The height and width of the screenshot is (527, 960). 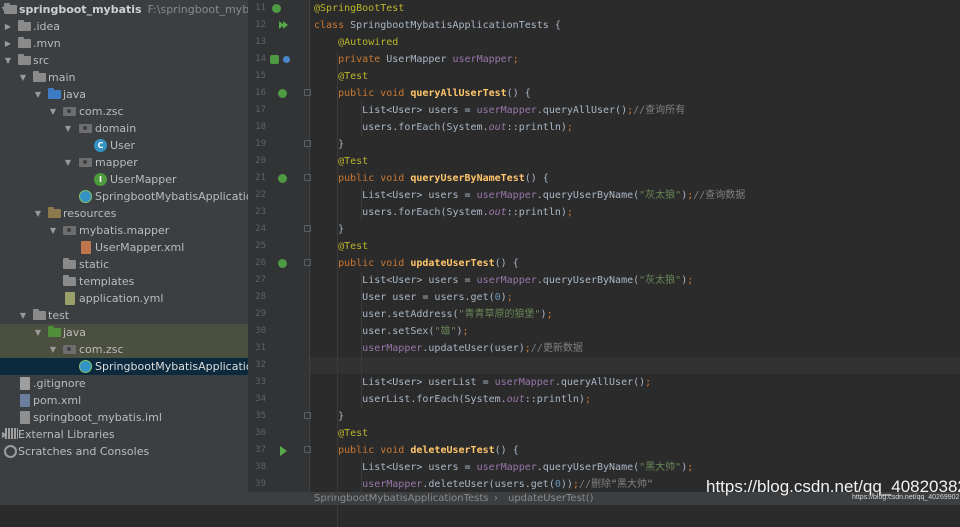 What do you see at coordinates (452, 263) in the screenshot?
I see `code-token: updateUserTest` at bounding box center [452, 263].